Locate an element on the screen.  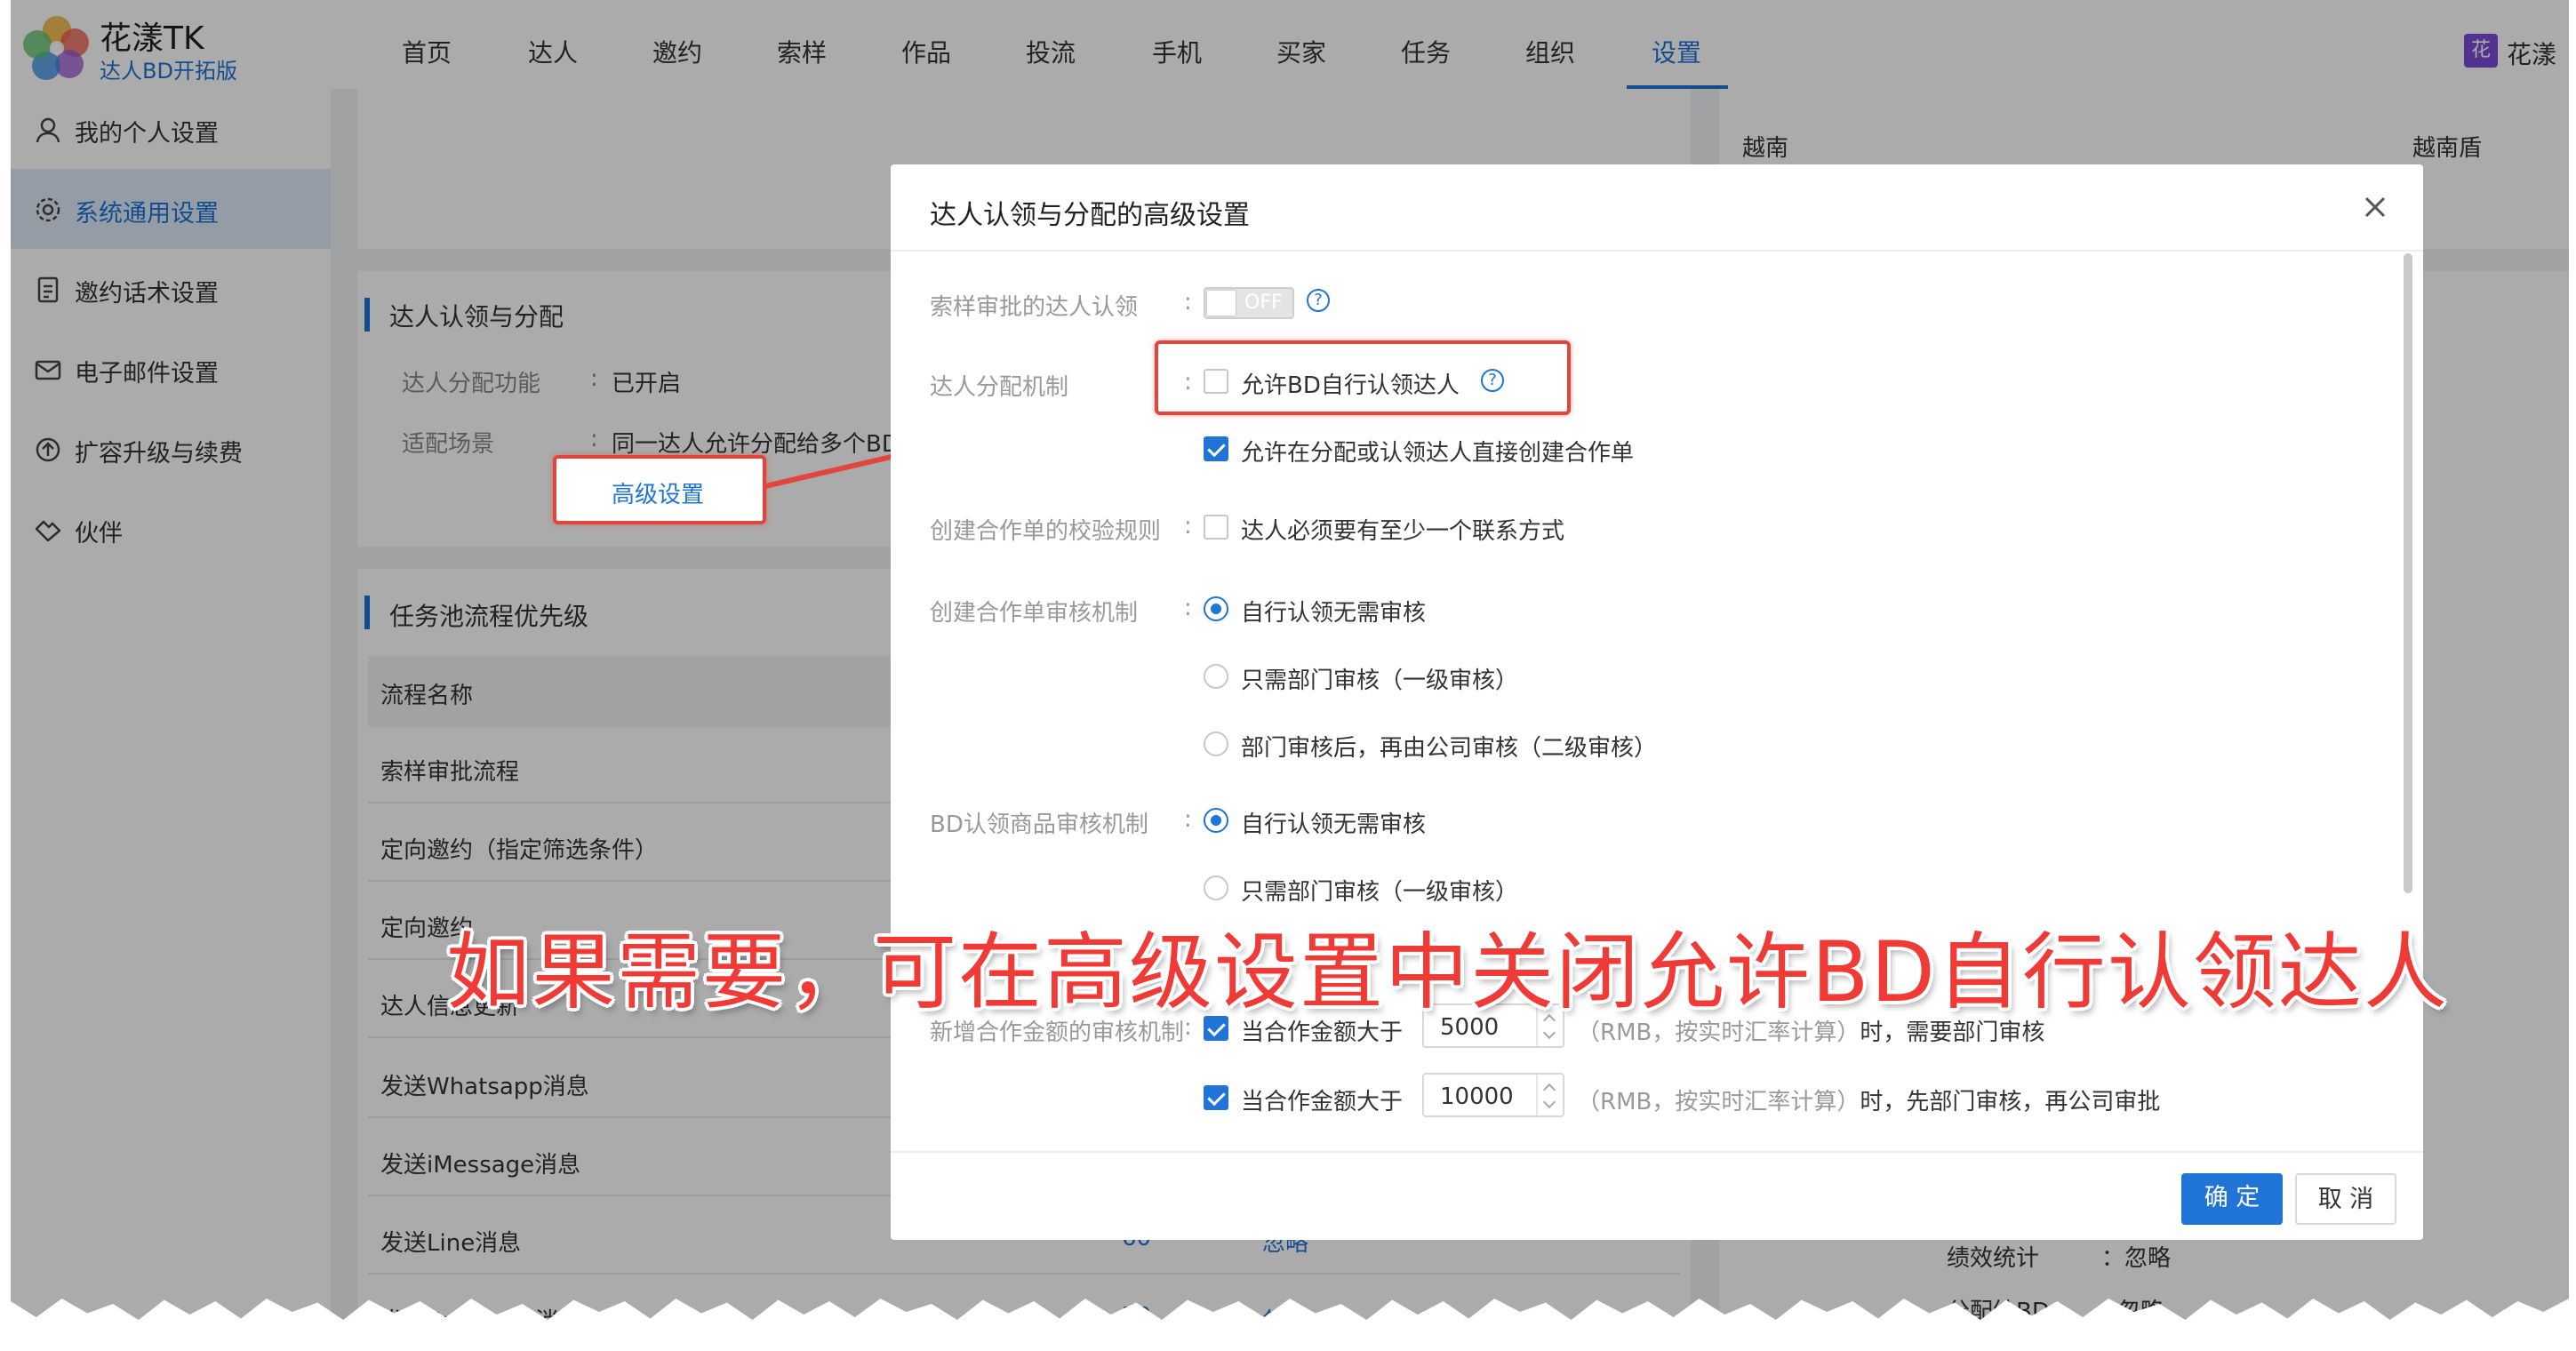
review-option-label: 只需部门审核（一级审核） is located at coordinates (1380, 681).